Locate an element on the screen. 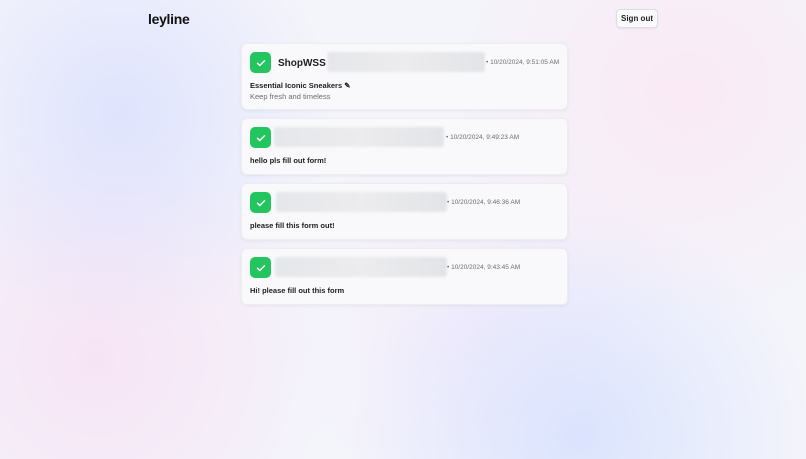  sender-name: ShopWSS is located at coordinates (302, 63).